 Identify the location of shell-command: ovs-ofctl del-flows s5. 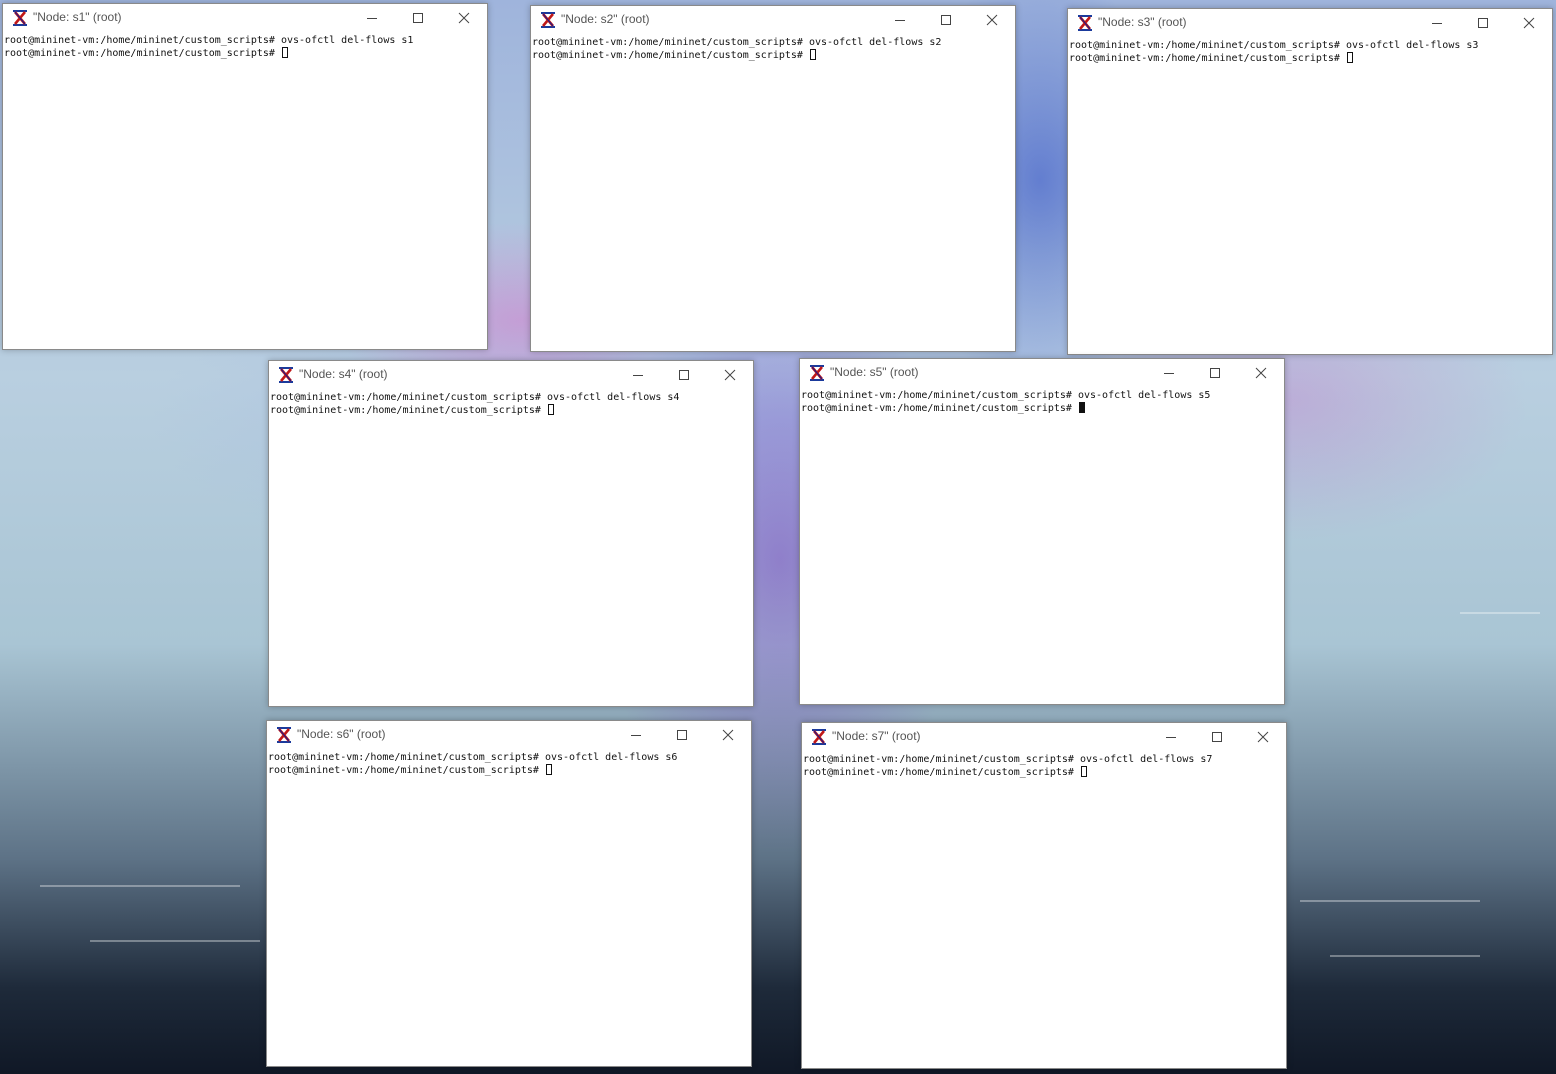
(1144, 395).